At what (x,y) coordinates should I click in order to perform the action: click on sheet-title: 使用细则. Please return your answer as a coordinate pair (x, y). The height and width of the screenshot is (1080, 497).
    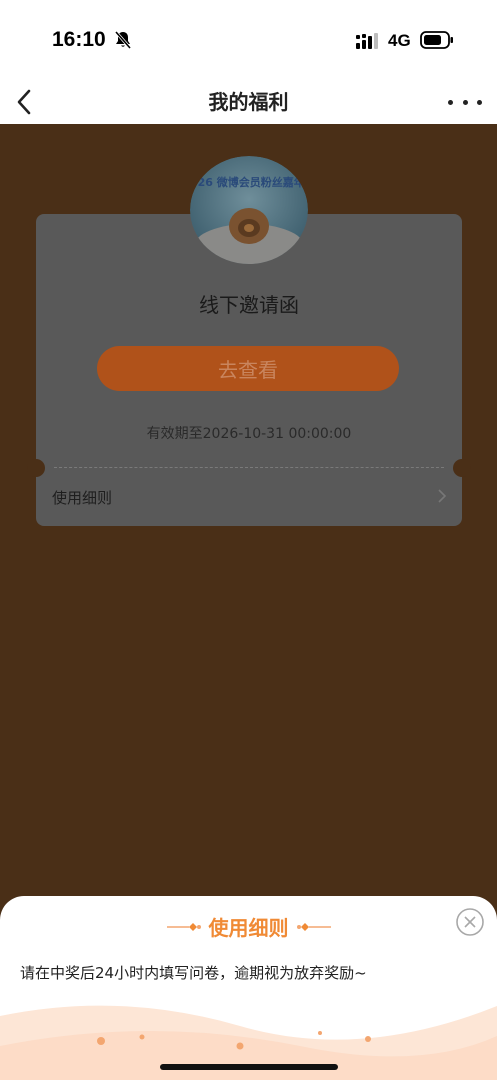
    Looking at the image, I should click on (248, 928).